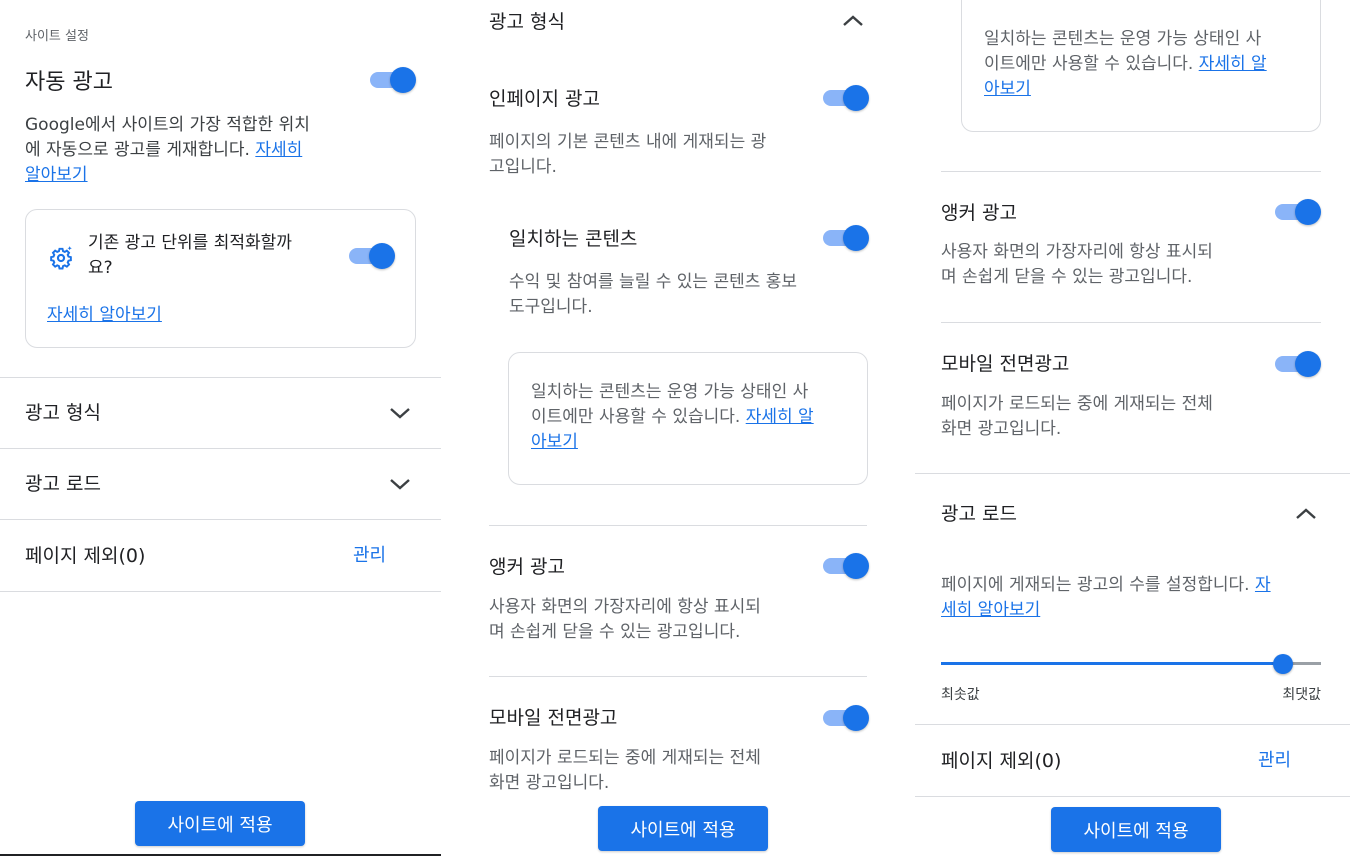  What do you see at coordinates (1098, 585) in the screenshot?
I see `ad-load-desc-line1: 페이지에 게재되는 광고의 수를 설정합니다.` at bounding box center [1098, 585].